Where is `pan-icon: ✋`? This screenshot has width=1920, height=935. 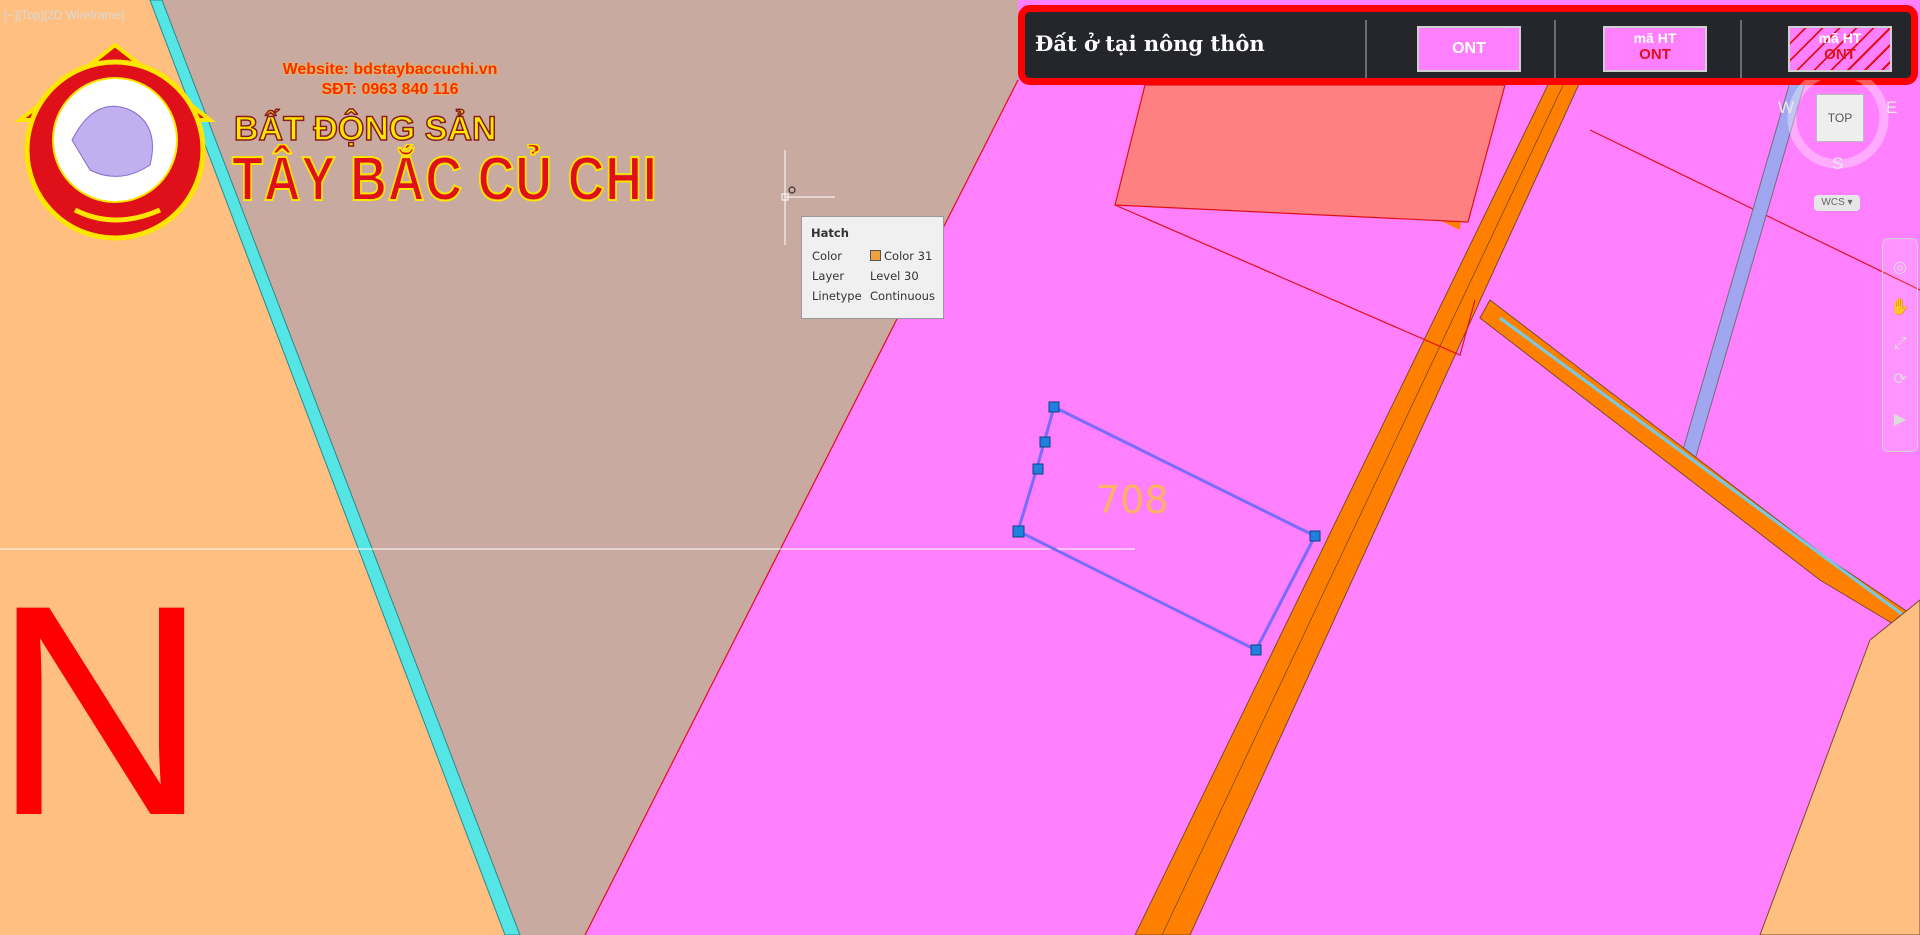
pan-icon: ✋ is located at coordinates (1900, 307).